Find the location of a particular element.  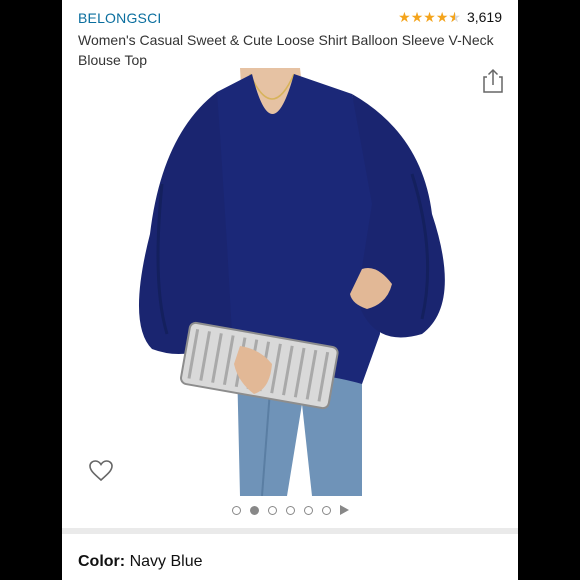

heart-icon is located at coordinates (101, 471).